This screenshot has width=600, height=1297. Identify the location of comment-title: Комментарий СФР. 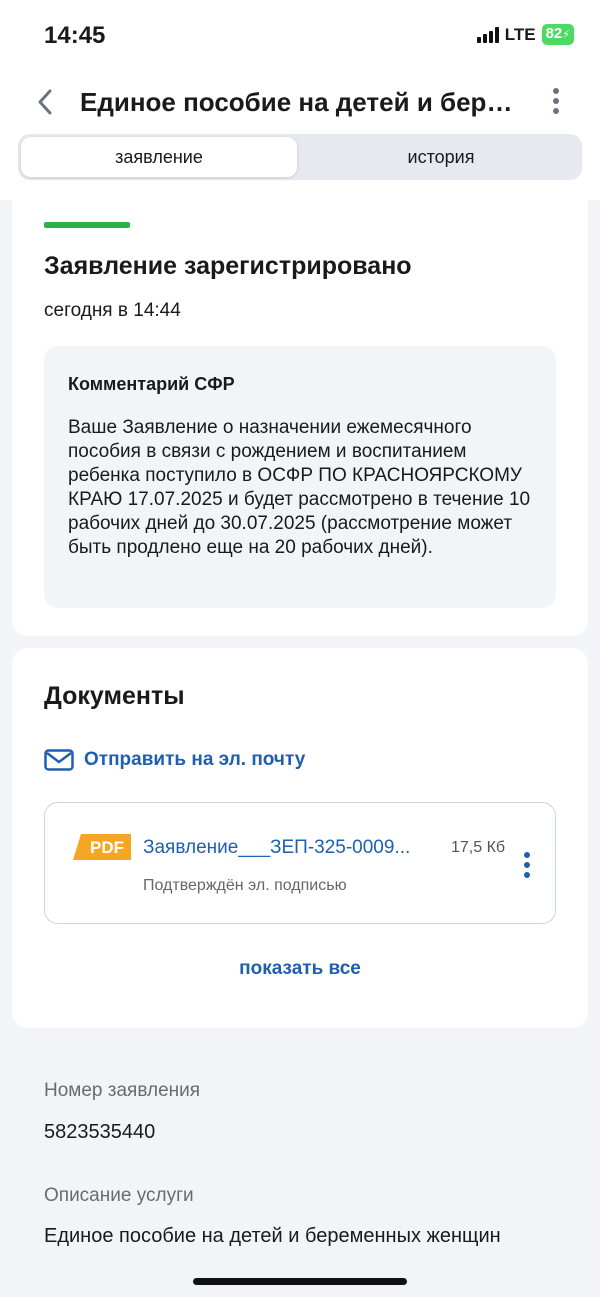
(151, 384).